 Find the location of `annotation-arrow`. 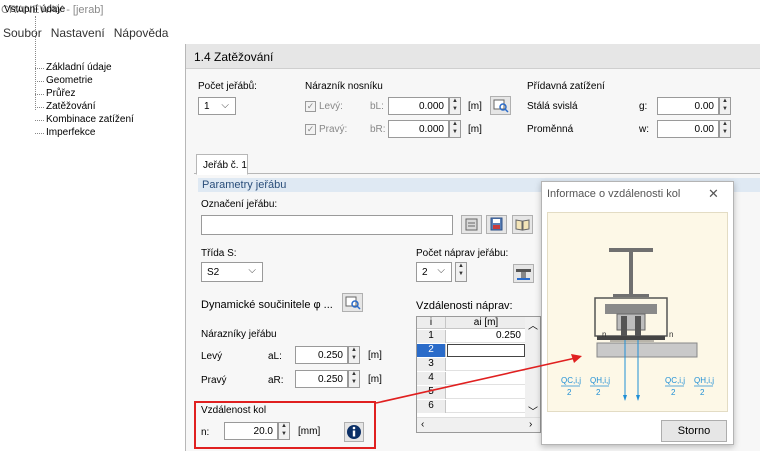

annotation-arrow is located at coordinates (478, 379).